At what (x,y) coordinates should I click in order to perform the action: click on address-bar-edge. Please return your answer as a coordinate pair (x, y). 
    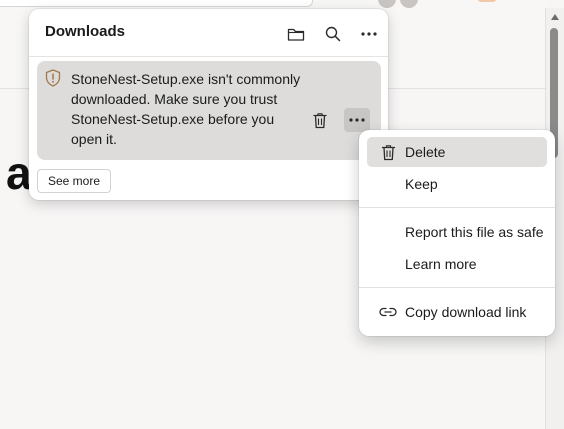
    Looking at the image, I should click on (156, 3).